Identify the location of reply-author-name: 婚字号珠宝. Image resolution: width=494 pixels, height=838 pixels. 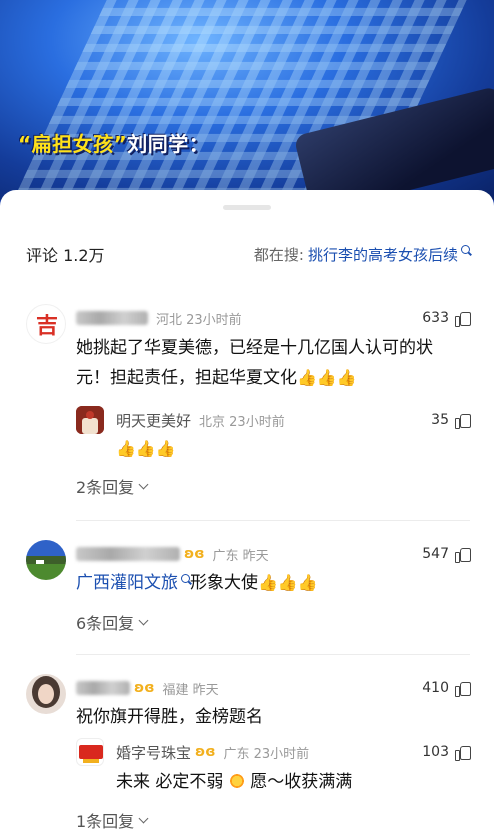
(153, 752).